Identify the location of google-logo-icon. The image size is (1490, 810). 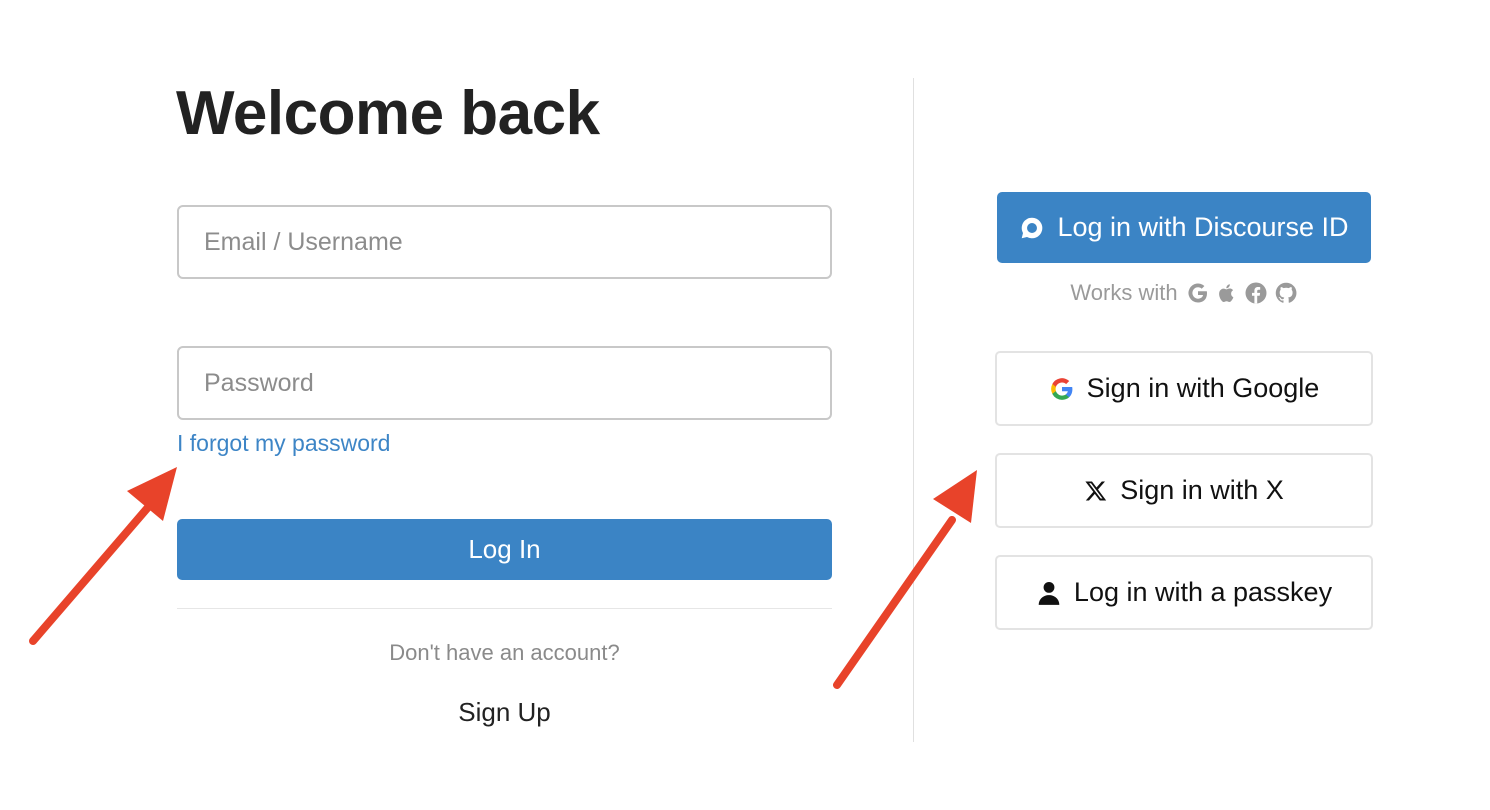
(1062, 389).